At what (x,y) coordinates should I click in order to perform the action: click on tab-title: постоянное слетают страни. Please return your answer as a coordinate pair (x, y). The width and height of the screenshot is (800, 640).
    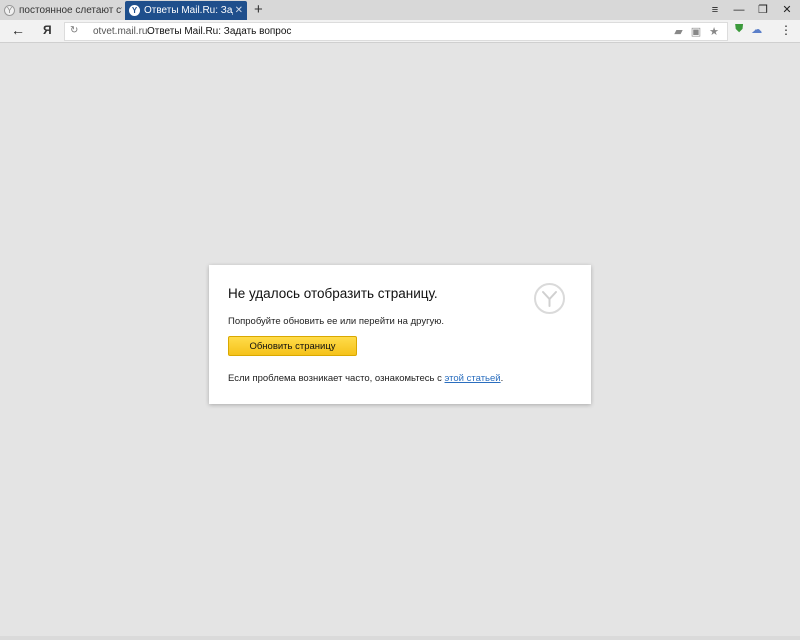
    Looking at the image, I should click on (70, 10).